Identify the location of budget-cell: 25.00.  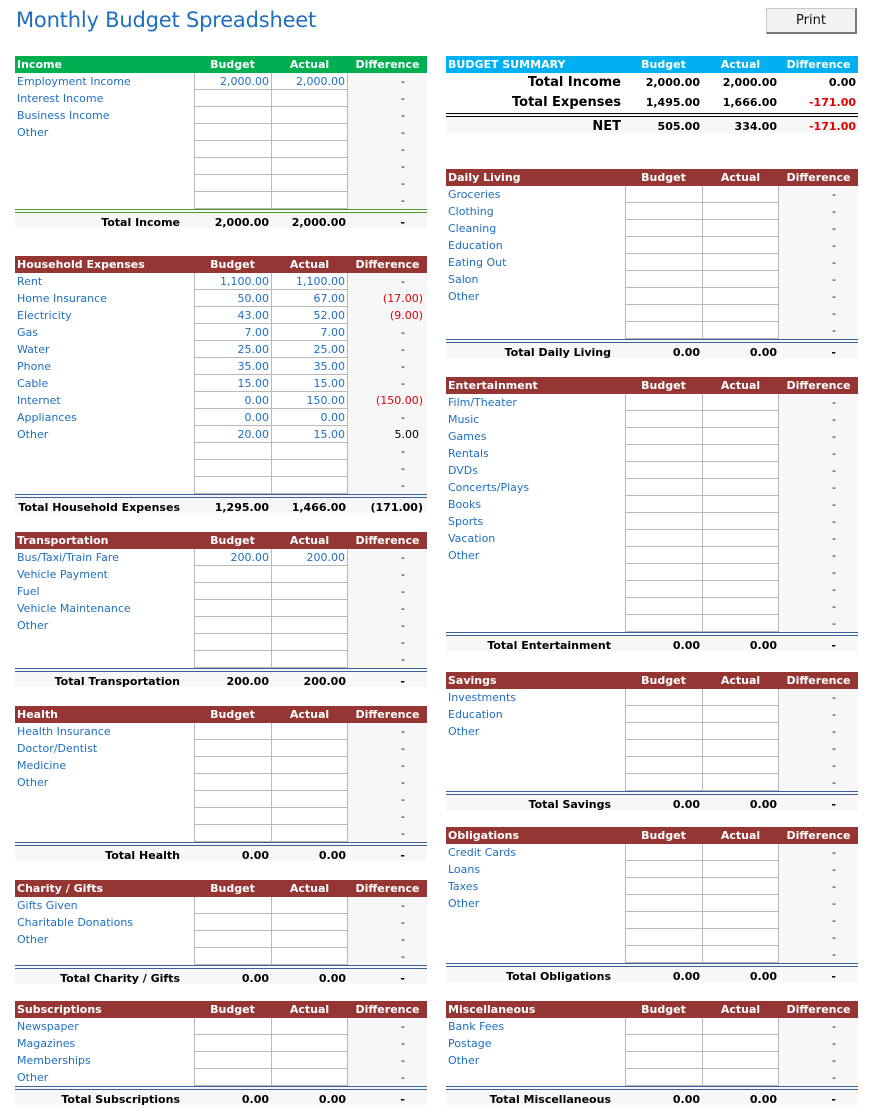
(232, 349).